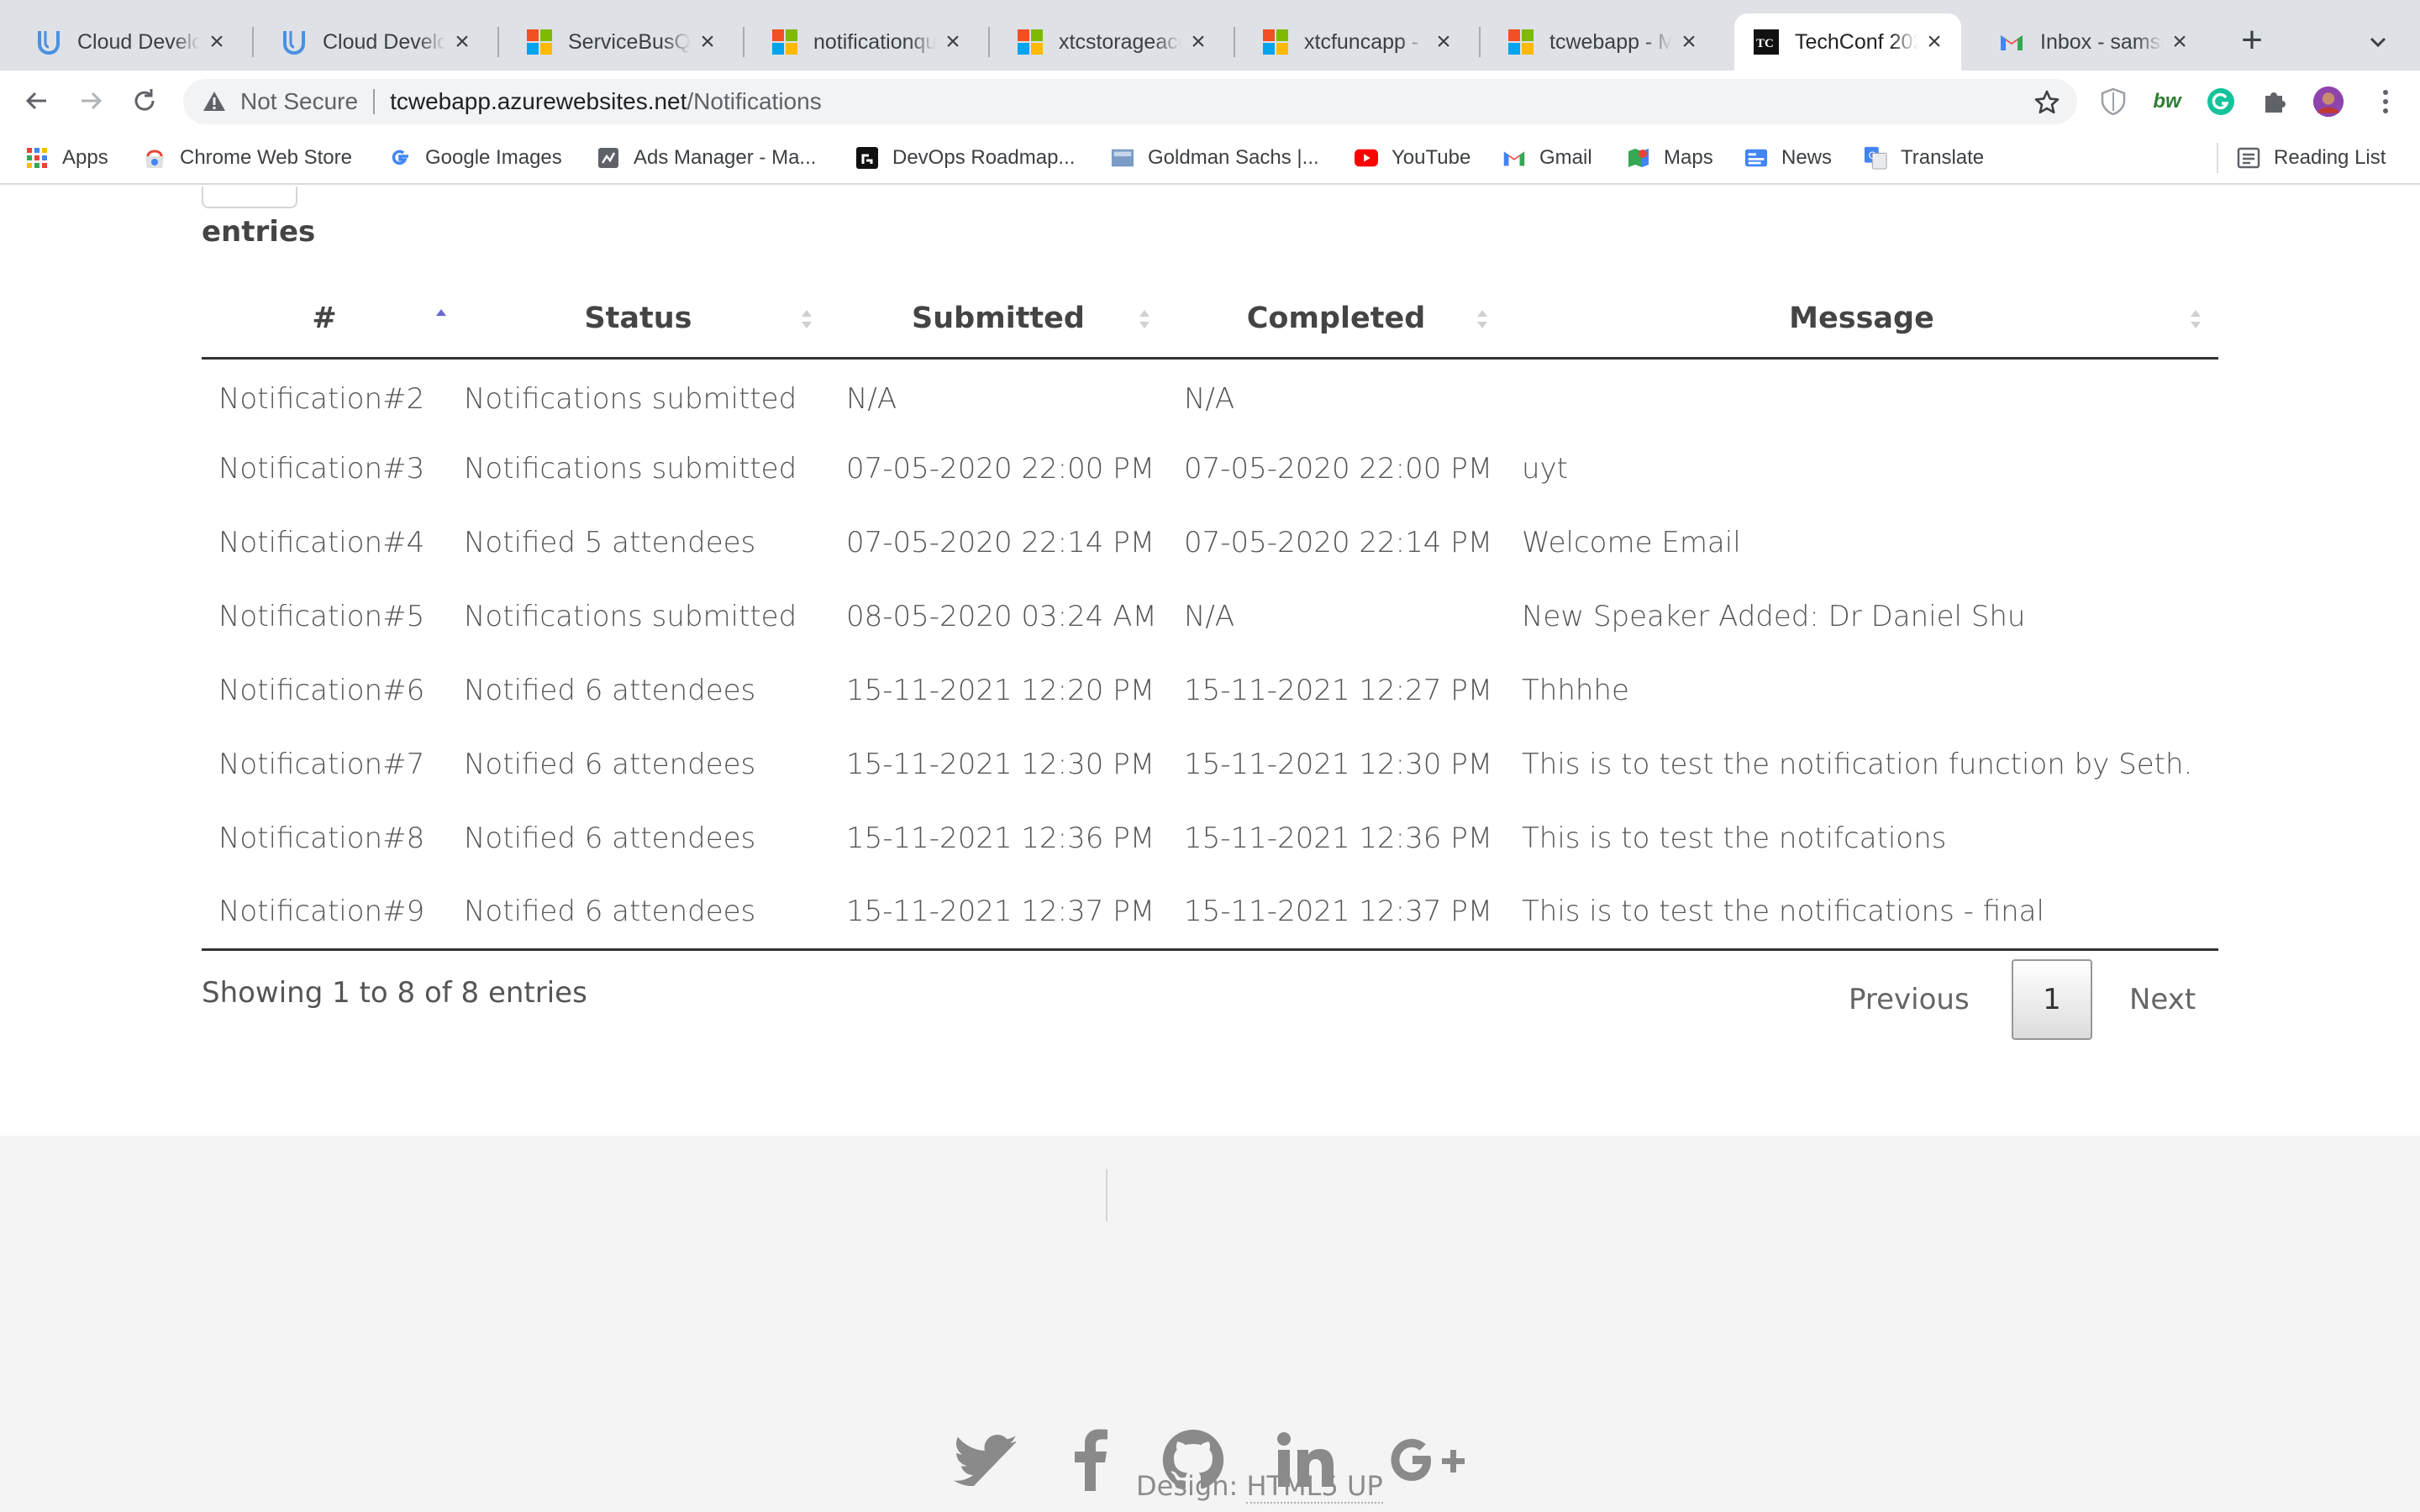 Image resolution: width=2420 pixels, height=1512 pixels. I want to click on bookmark-label: Chrome Web Store, so click(266, 157).